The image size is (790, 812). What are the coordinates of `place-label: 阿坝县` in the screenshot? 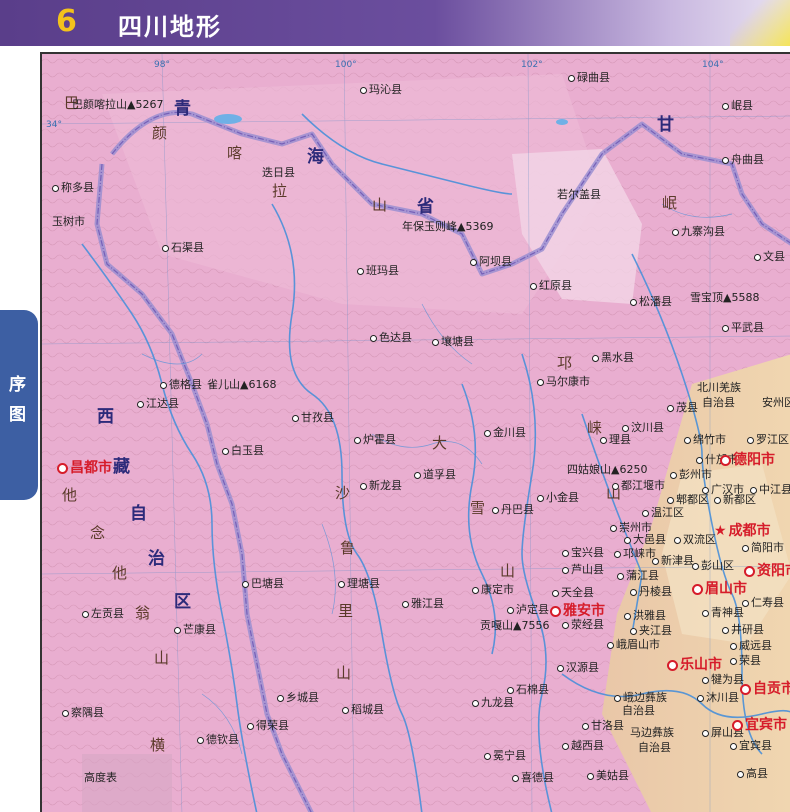 It's located at (491, 262).